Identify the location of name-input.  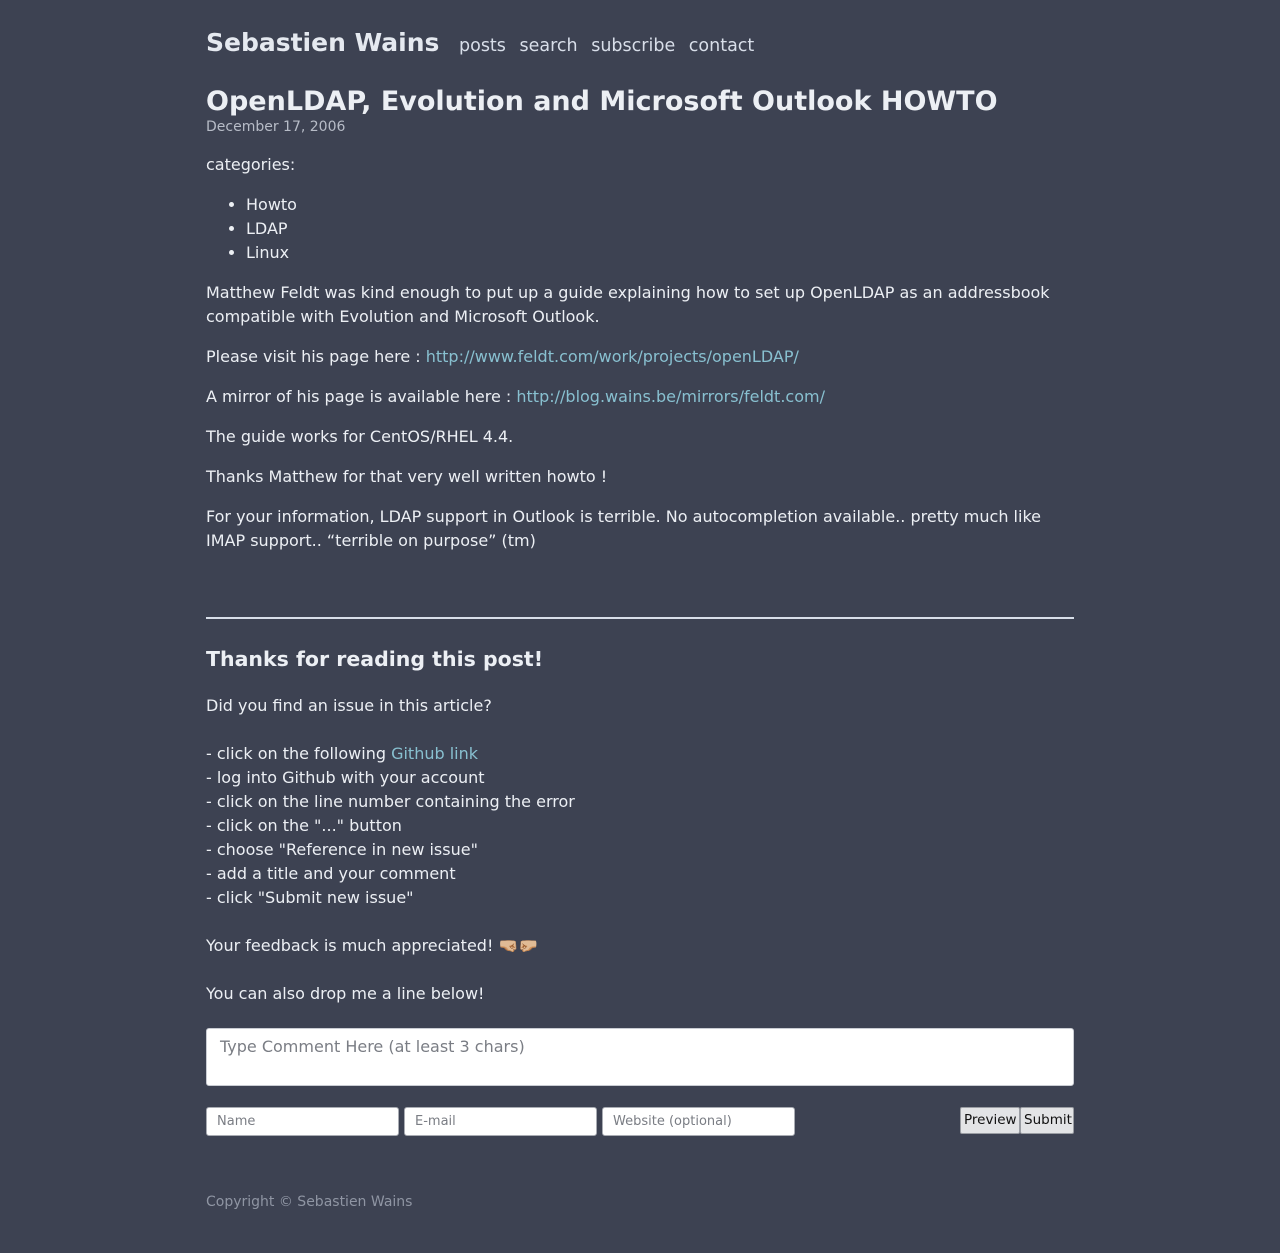
(302, 1121).